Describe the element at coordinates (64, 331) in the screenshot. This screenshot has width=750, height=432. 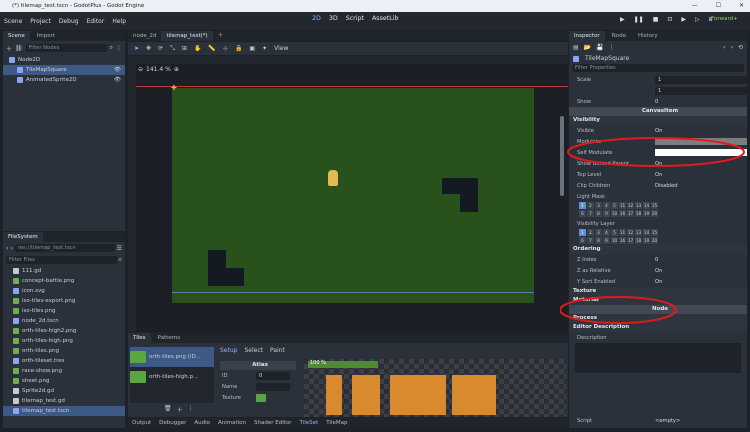
I see `file-item: orth-tiles-high2.png` at that location.